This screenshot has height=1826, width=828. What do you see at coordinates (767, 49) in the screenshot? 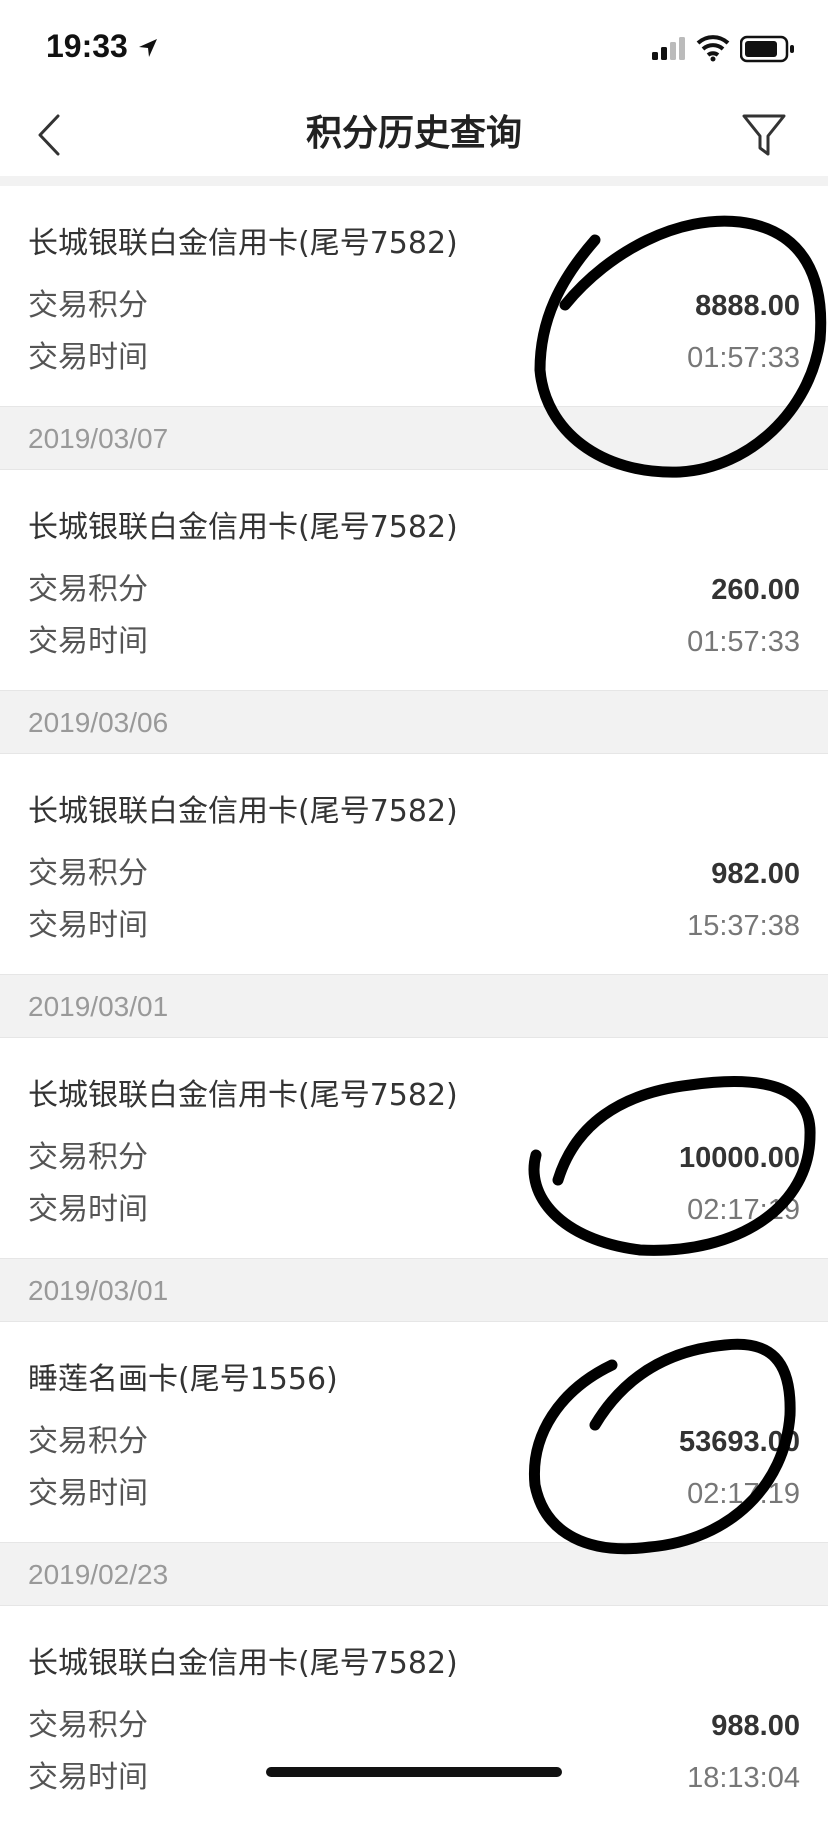
I see `battery-icon` at bounding box center [767, 49].